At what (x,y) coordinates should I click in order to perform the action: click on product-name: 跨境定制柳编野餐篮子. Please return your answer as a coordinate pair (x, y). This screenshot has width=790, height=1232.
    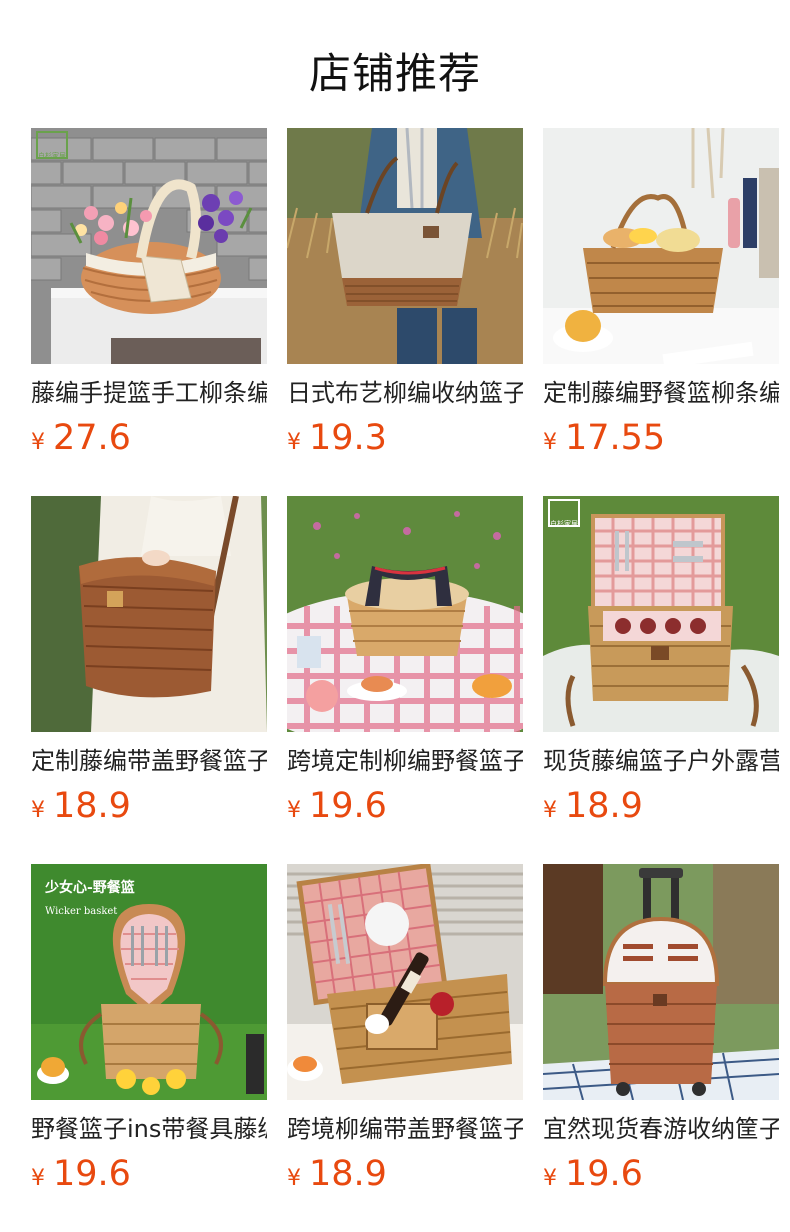
    Looking at the image, I should click on (405, 761).